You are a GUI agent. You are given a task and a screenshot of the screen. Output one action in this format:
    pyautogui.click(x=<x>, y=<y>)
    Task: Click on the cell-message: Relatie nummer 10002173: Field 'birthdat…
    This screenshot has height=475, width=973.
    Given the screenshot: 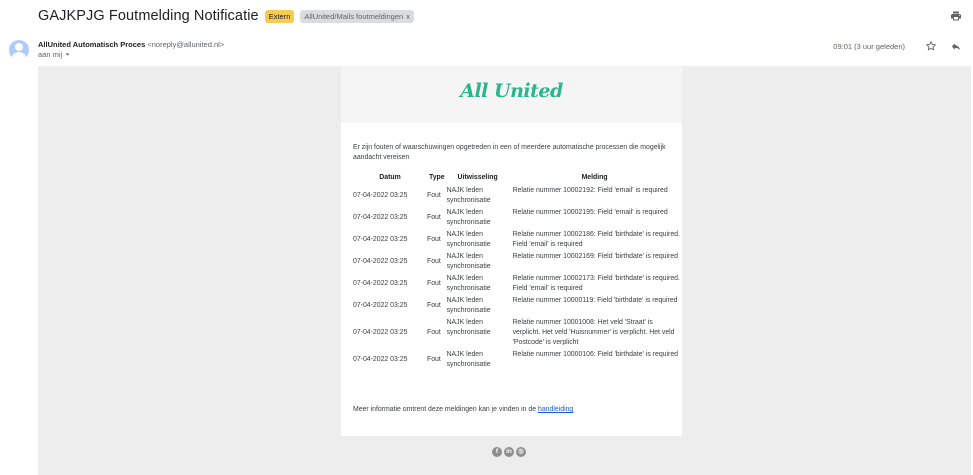 What is the action you would take?
    pyautogui.click(x=596, y=283)
    